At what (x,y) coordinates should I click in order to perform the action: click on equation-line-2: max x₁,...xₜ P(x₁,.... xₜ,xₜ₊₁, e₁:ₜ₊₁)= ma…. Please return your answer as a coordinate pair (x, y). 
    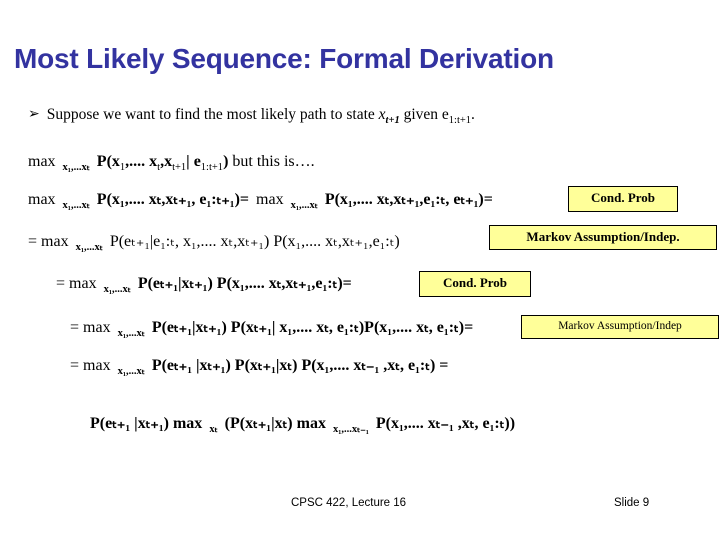
    Looking at the image, I should click on (260, 203).